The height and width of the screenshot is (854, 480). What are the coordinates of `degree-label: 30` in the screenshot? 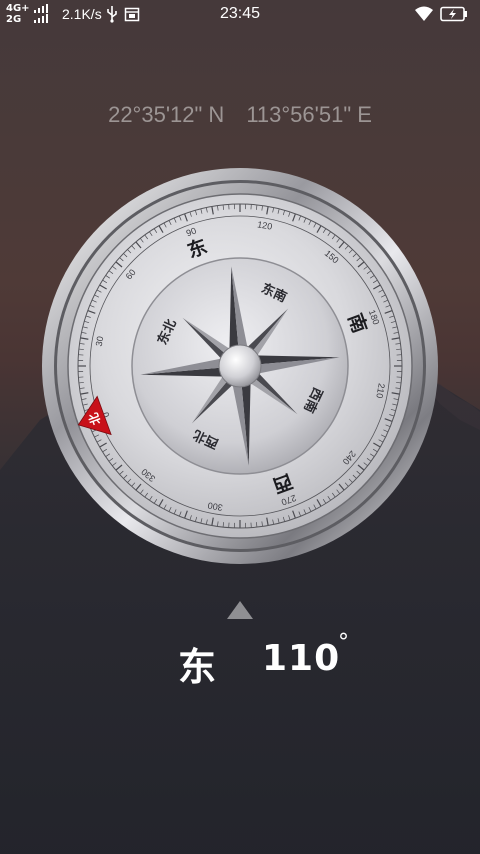 It's located at (100, 341).